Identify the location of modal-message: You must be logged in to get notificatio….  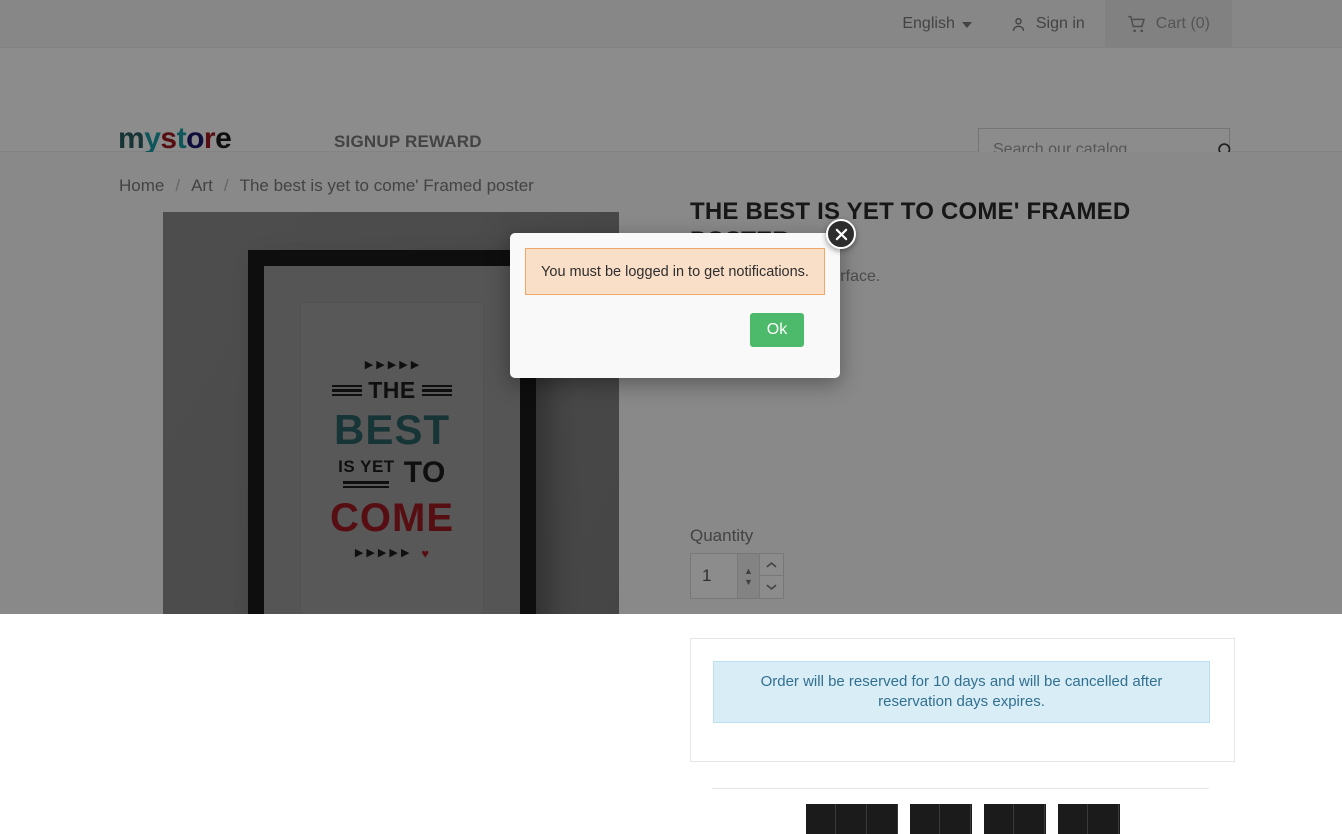
(675, 271).